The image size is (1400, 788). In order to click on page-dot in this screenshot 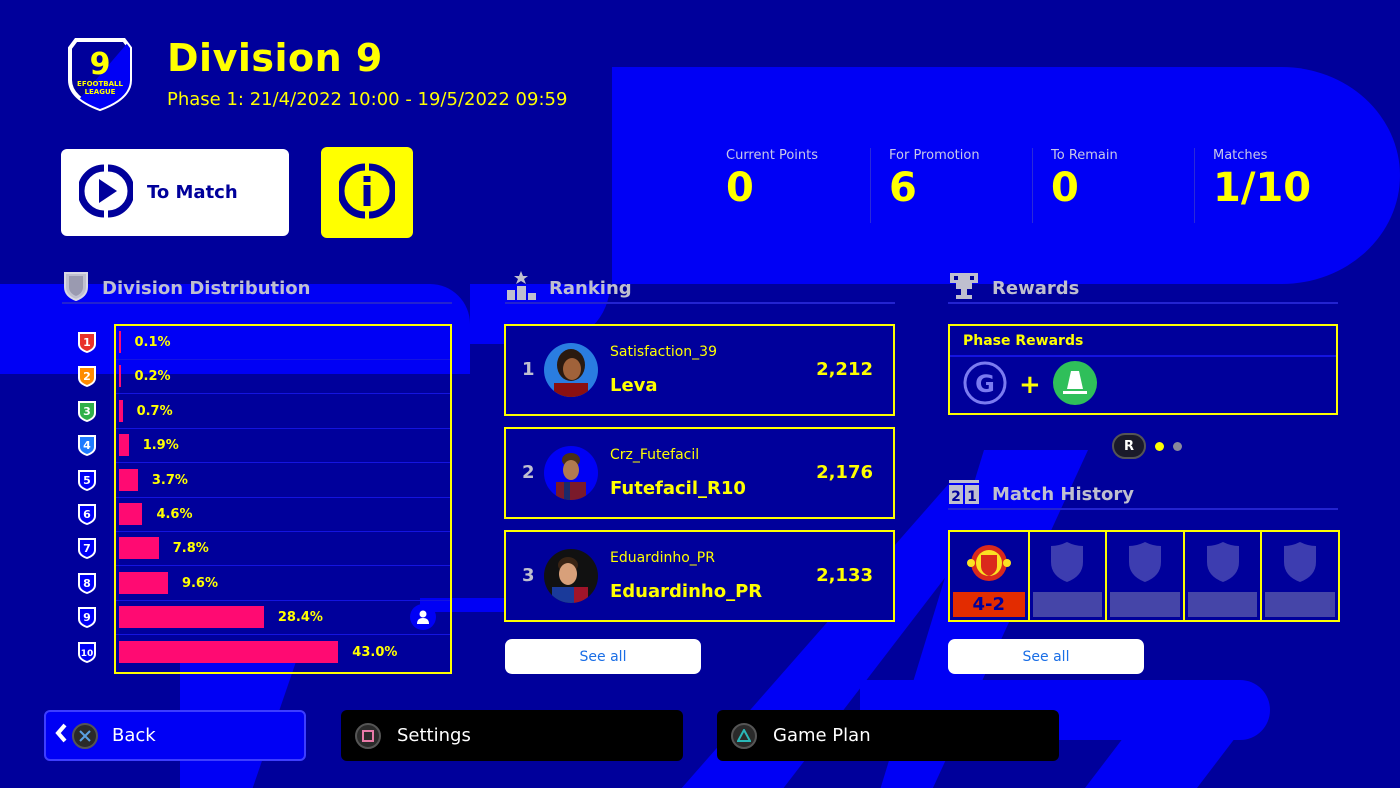, I will do `click(1177, 446)`.